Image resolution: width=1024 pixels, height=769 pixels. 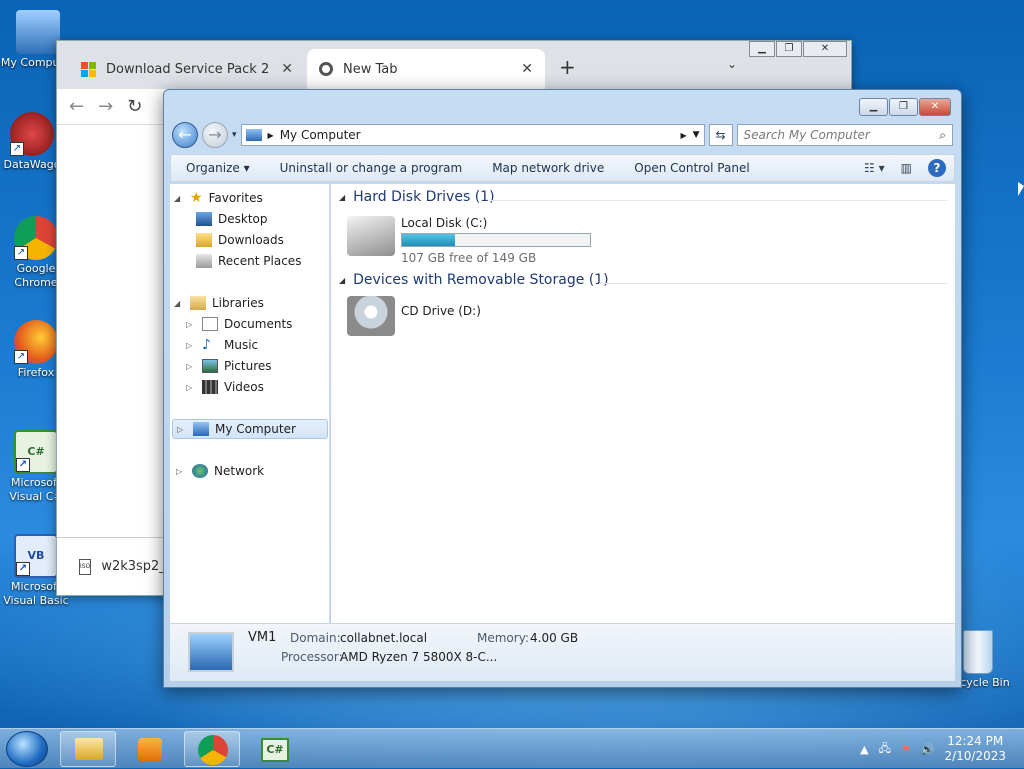 I want to click on taskbar-visual-csharp: C#, so click(x=274, y=749).